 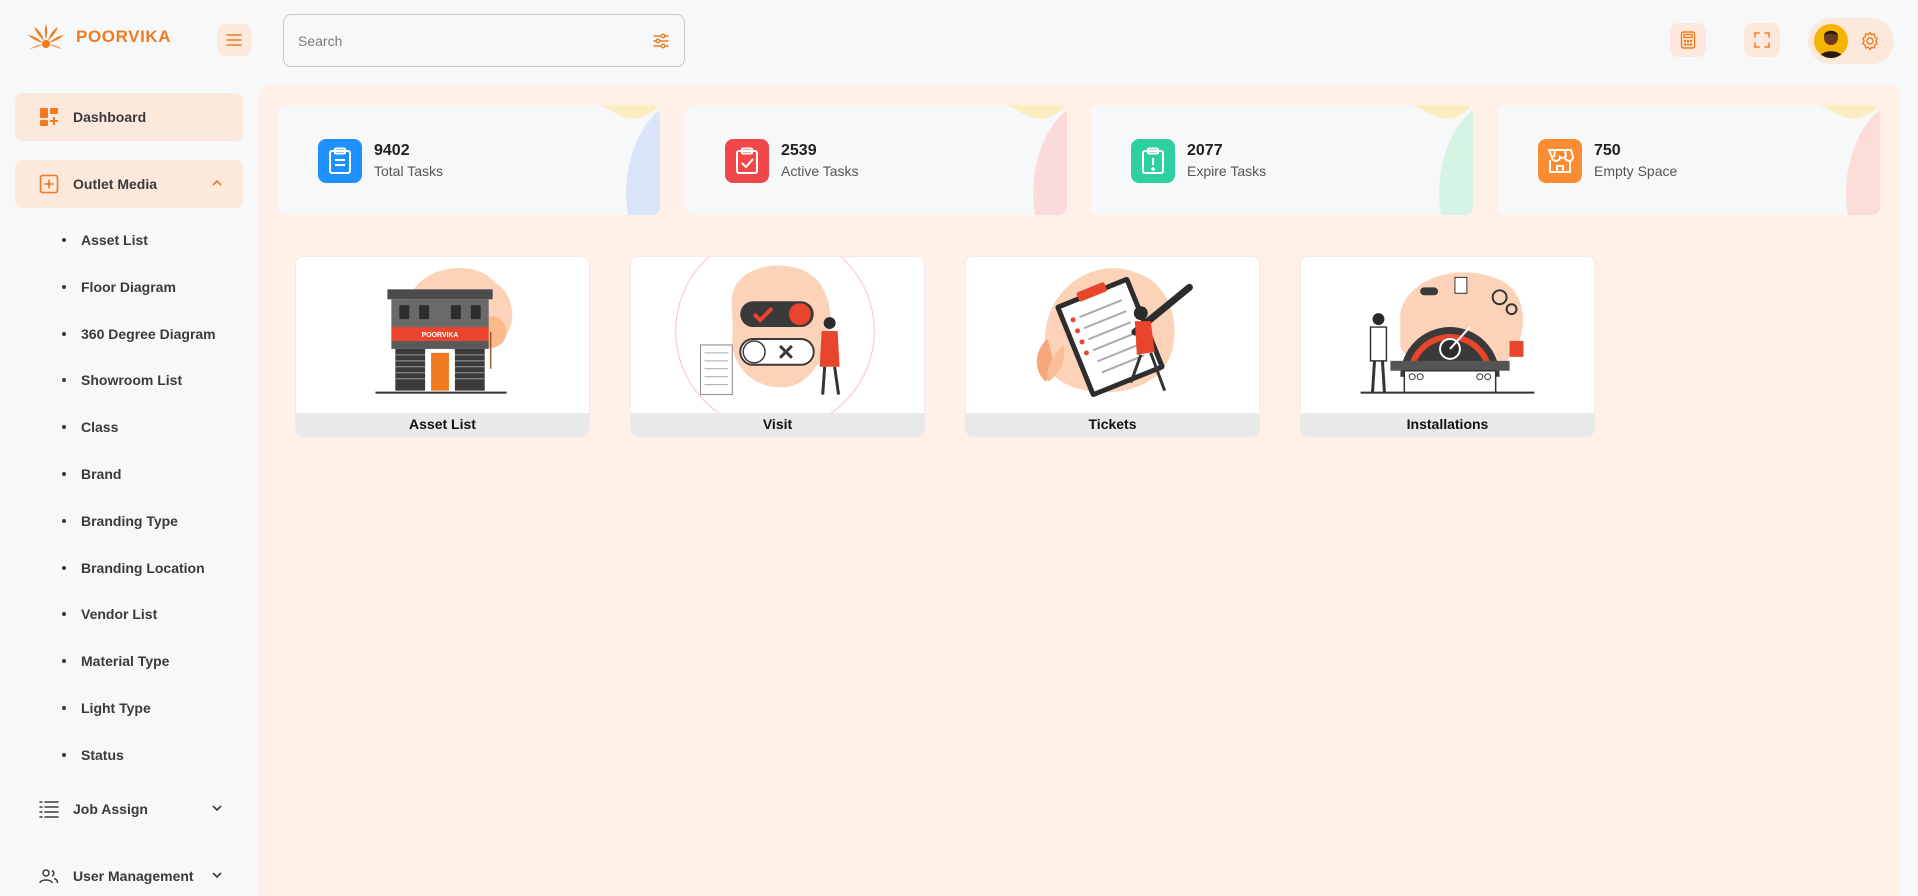 I want to click on submenu-item-asset-list: Asset List, so click(x=139, y=253).